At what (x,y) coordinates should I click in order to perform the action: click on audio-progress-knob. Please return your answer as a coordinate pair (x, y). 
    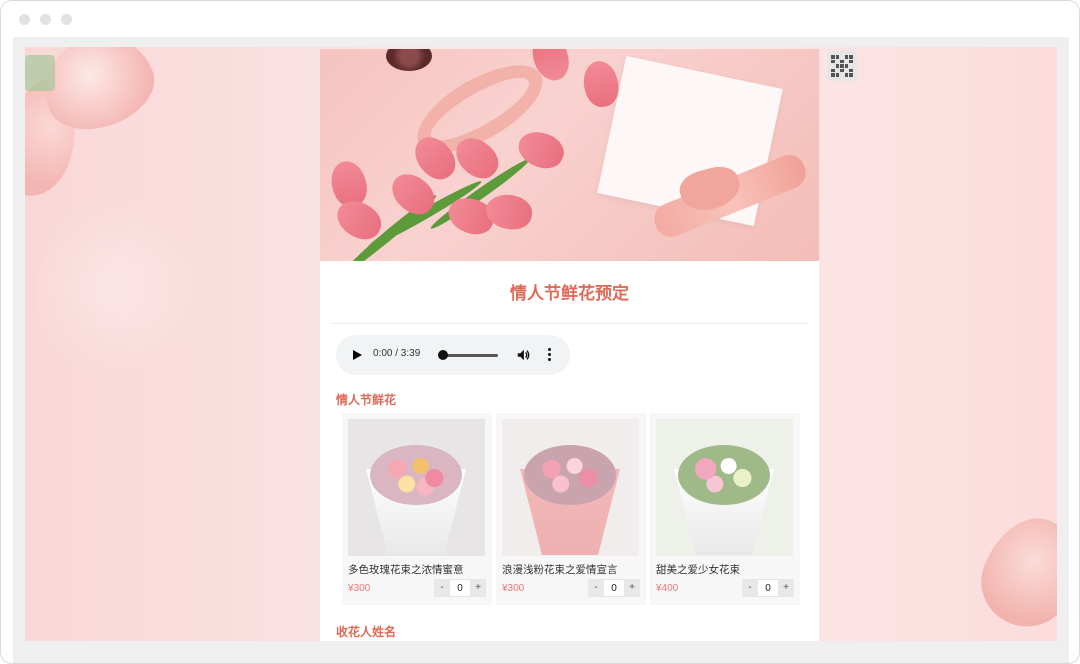
    Looking at the image, I should click on (443, 355).